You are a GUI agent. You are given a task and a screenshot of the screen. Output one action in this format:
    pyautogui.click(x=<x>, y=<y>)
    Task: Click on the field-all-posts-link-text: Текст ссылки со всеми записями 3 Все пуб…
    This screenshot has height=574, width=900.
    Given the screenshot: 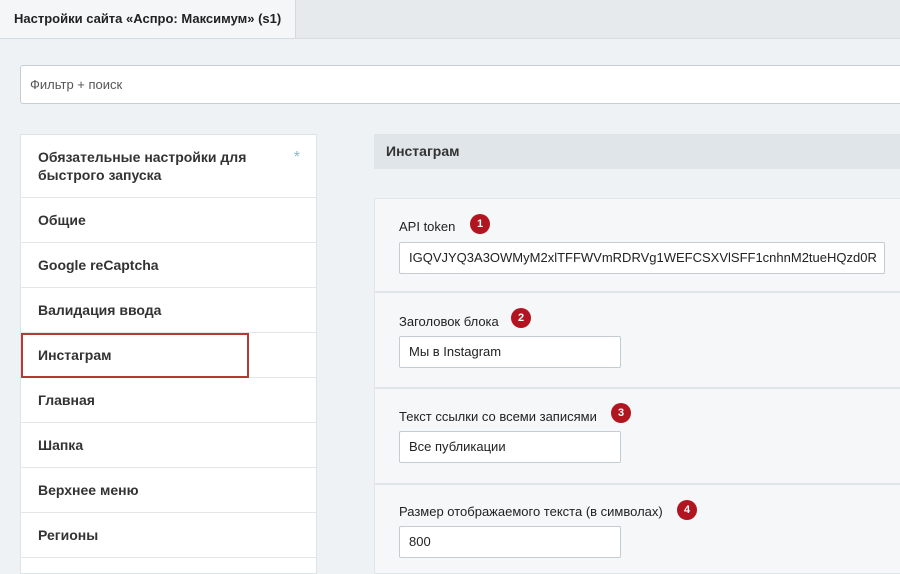 What is the action you would take?
    pyautogui.click(x=637, y=436)
    